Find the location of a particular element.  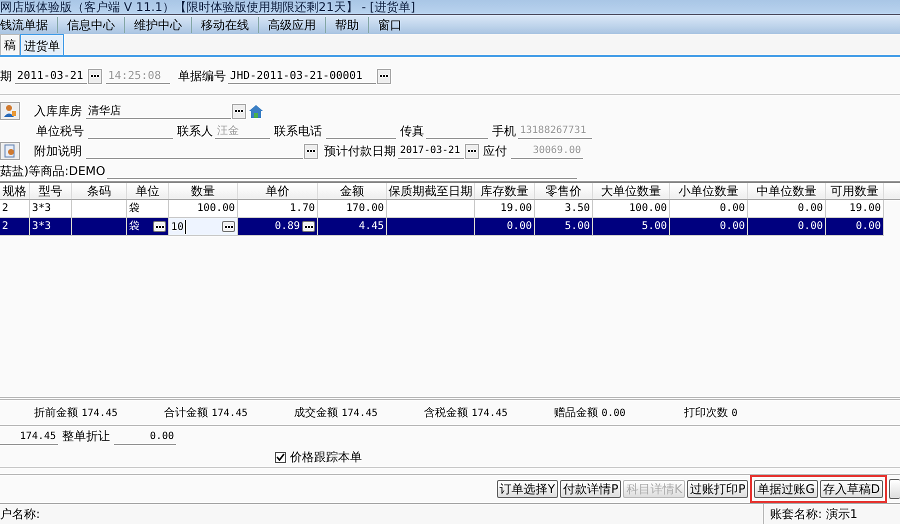

user-name-text: 户名称: is located at coordinates (21, 514).